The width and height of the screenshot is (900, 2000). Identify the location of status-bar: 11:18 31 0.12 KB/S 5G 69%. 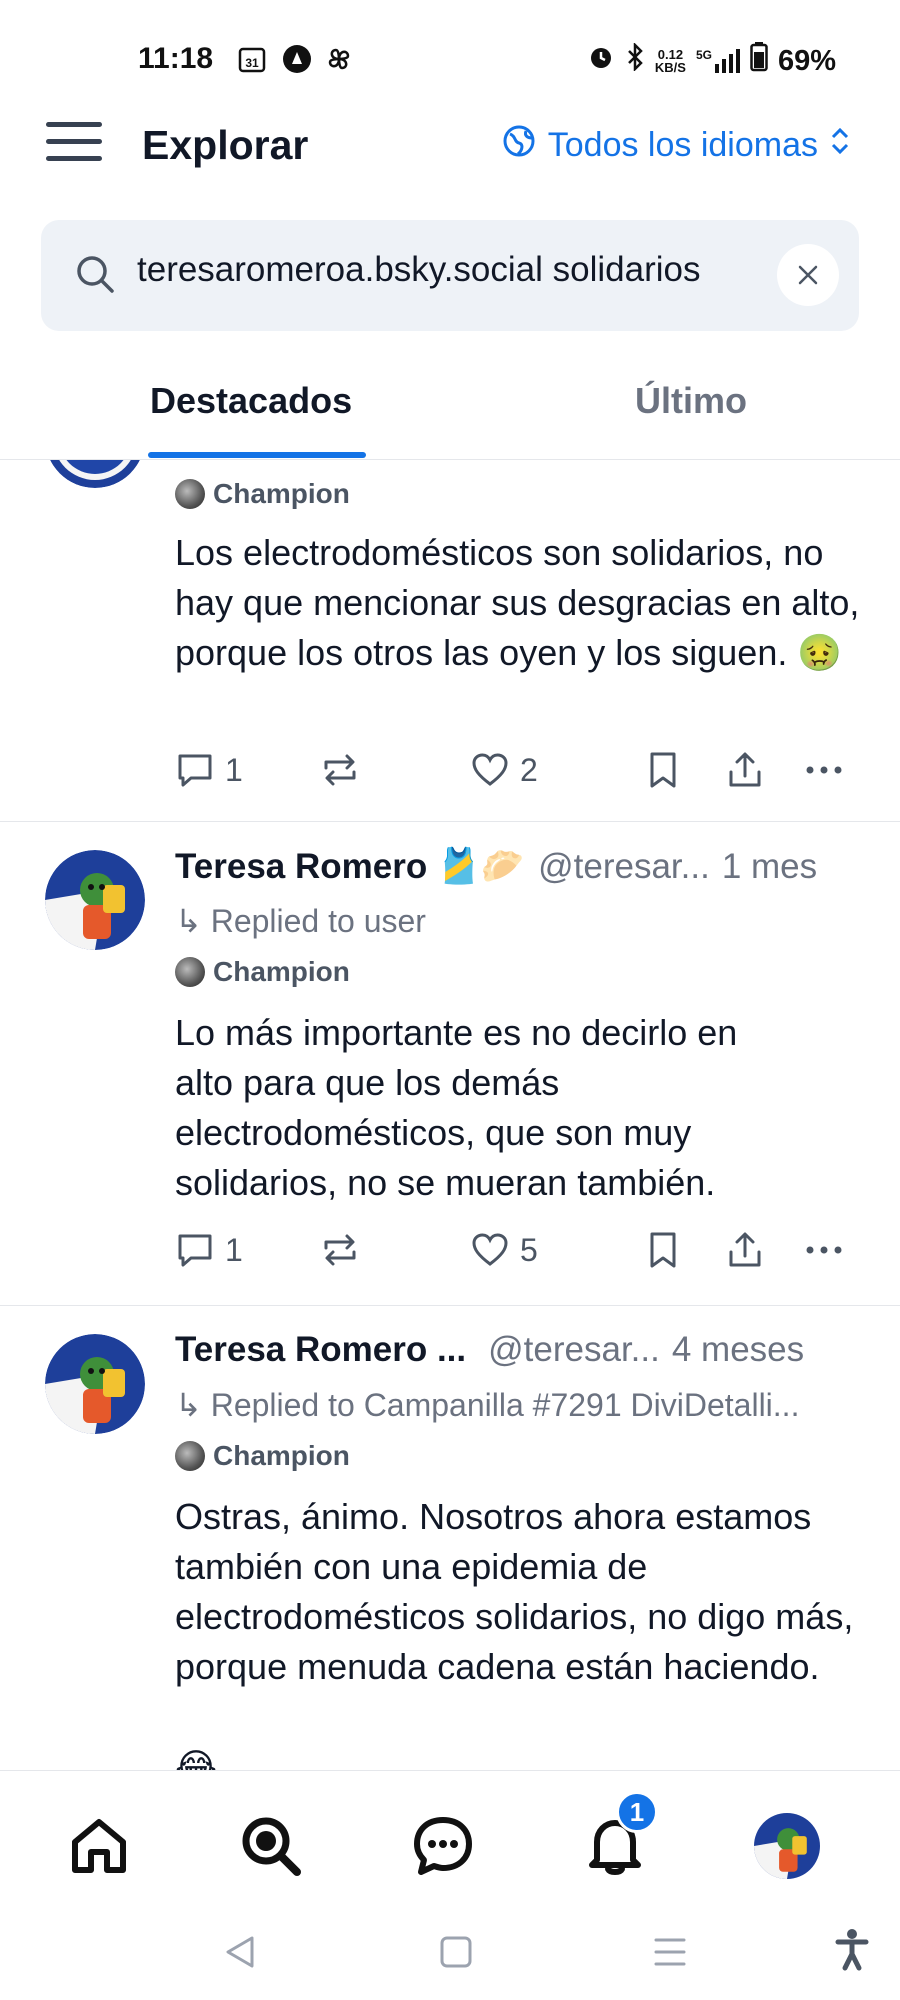
(450, 60).